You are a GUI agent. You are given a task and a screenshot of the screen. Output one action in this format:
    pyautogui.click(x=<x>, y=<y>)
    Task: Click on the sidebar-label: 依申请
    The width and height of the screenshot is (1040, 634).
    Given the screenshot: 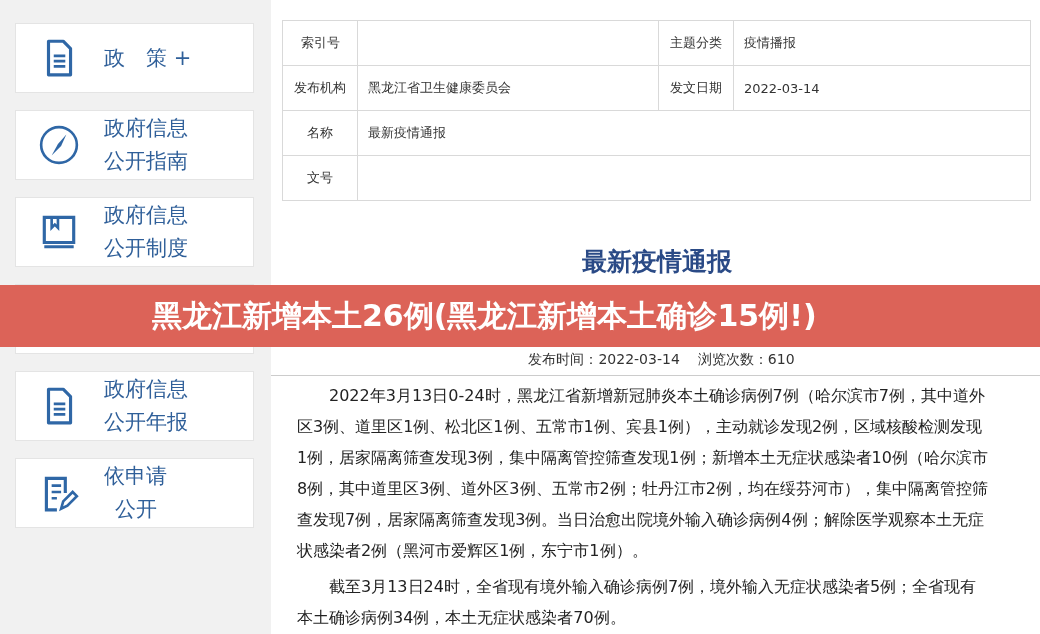 What is the action you would take?
    pyautogui.click(x=135, y=476)
    